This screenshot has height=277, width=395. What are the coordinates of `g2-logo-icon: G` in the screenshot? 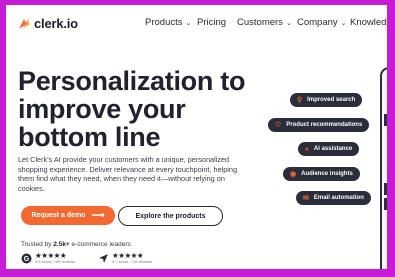 It's located at (26, 258).